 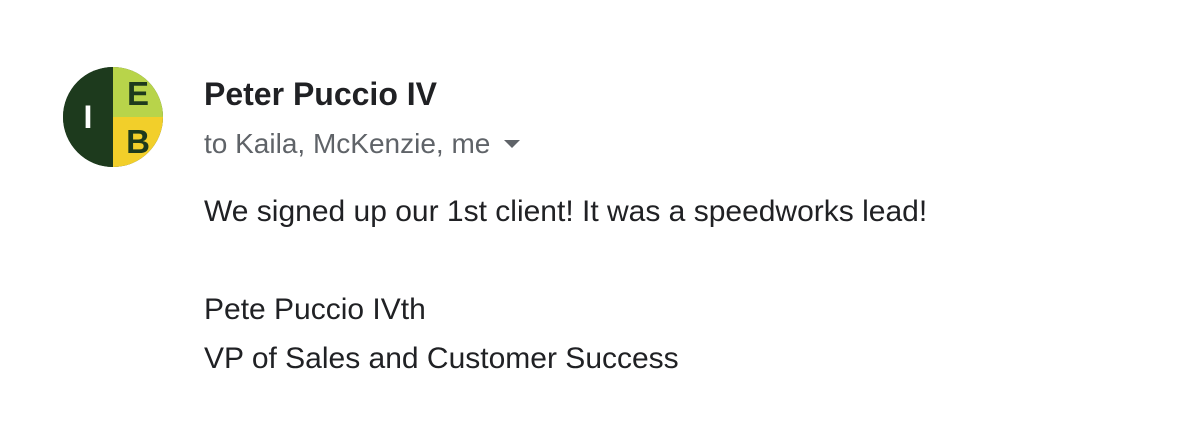 I want to click on recipients-text: to Kaila, McKenzie, me, so click(x=347, y=143).